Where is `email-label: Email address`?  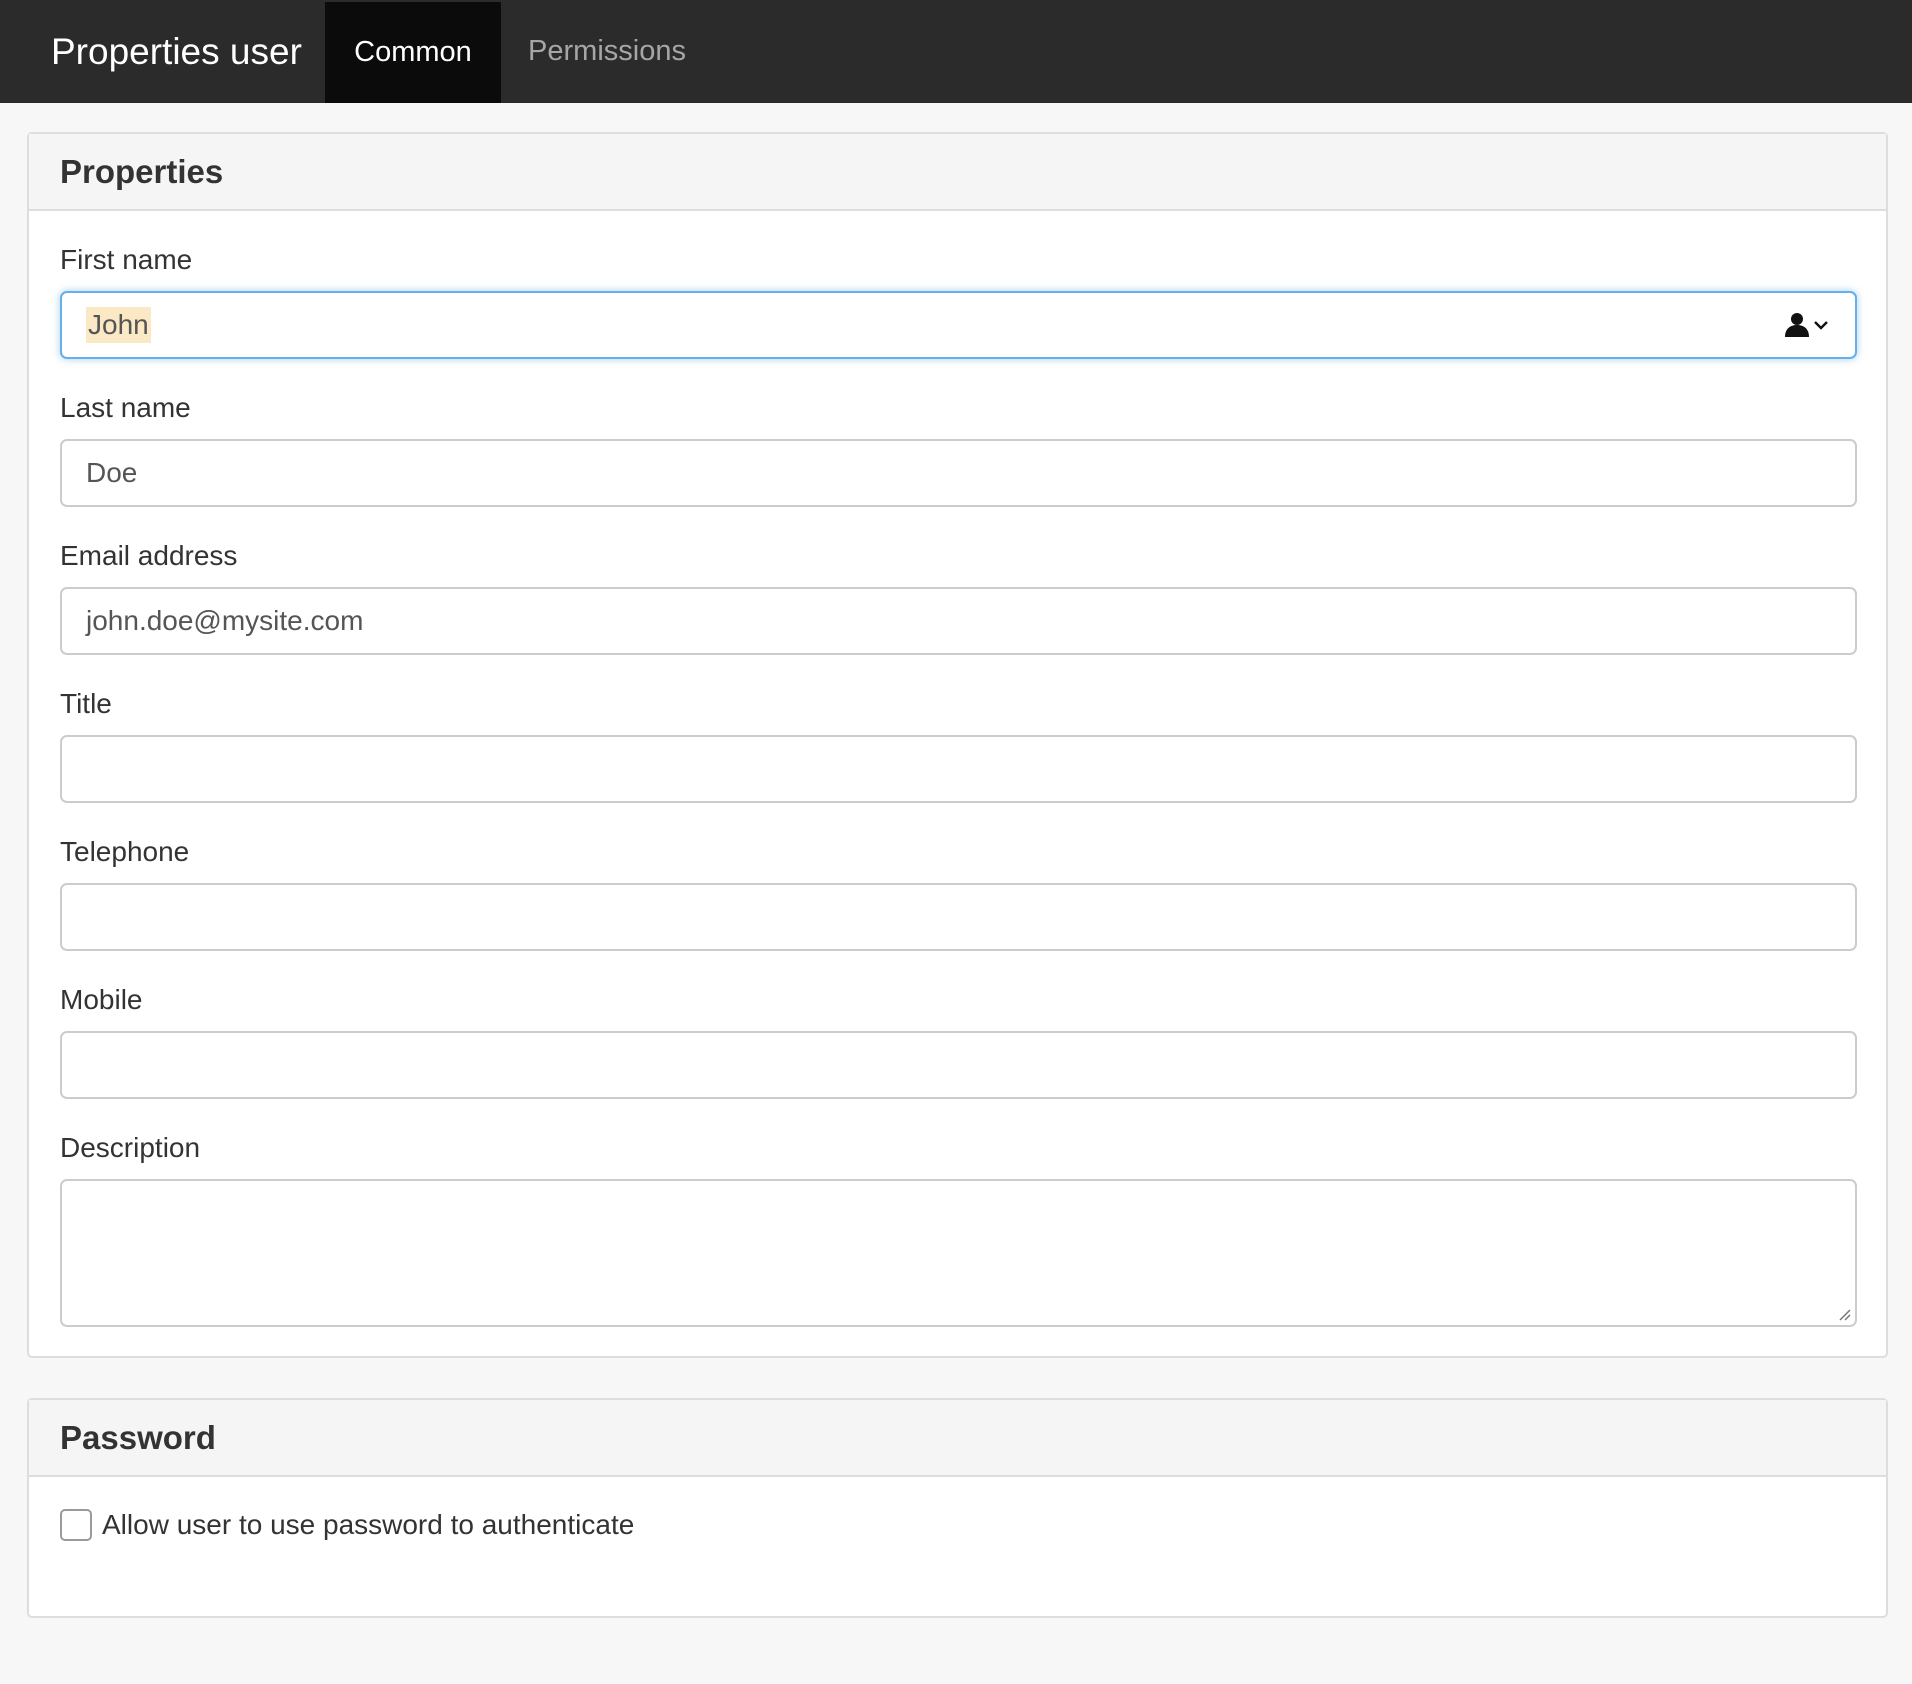
email-label: Email address is located at coordinates (149, 555).